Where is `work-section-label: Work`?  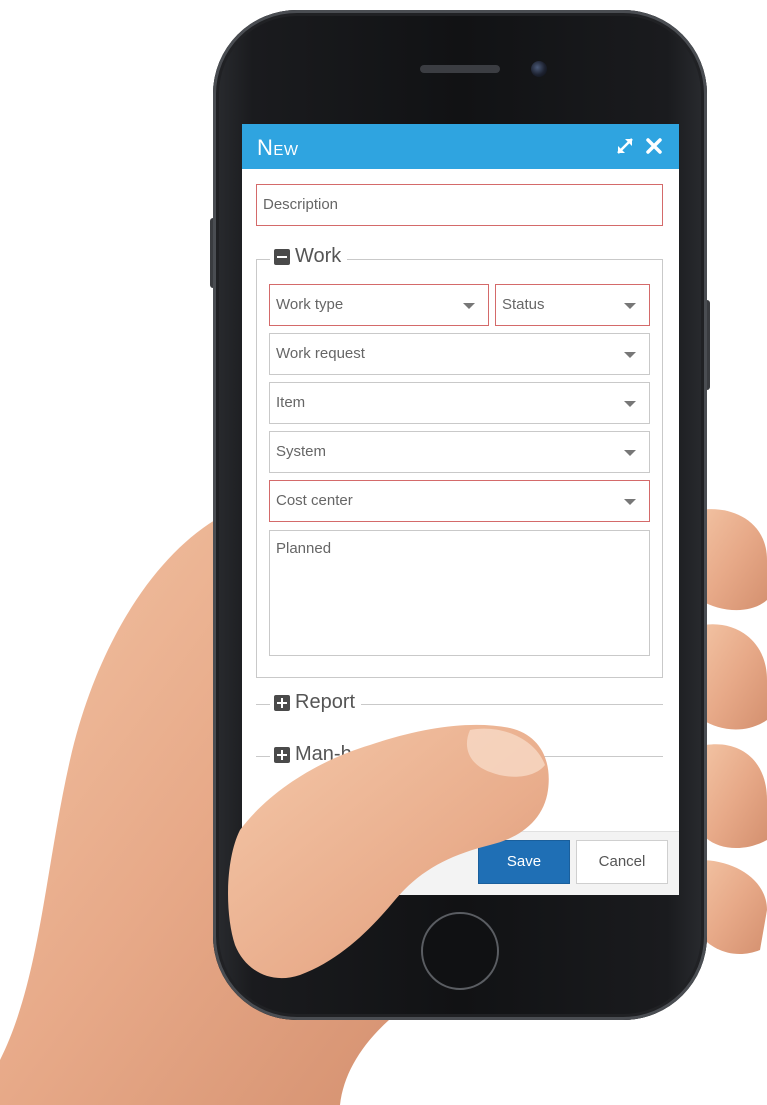 work-section-label: Work is located at coordinates (318, 256).